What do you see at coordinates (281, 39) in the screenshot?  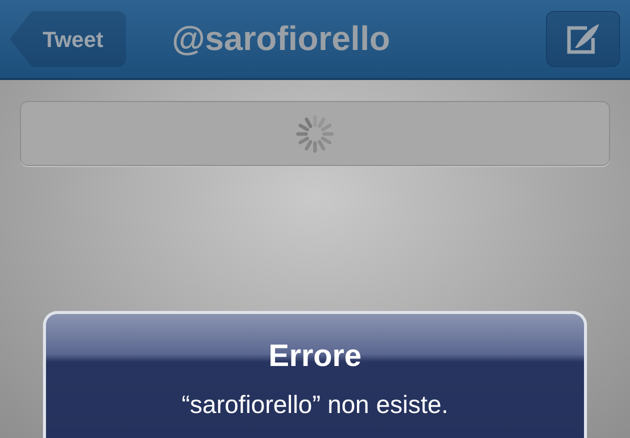 I see `window-title: @sarofiorello` at bounding box center [281, 39].